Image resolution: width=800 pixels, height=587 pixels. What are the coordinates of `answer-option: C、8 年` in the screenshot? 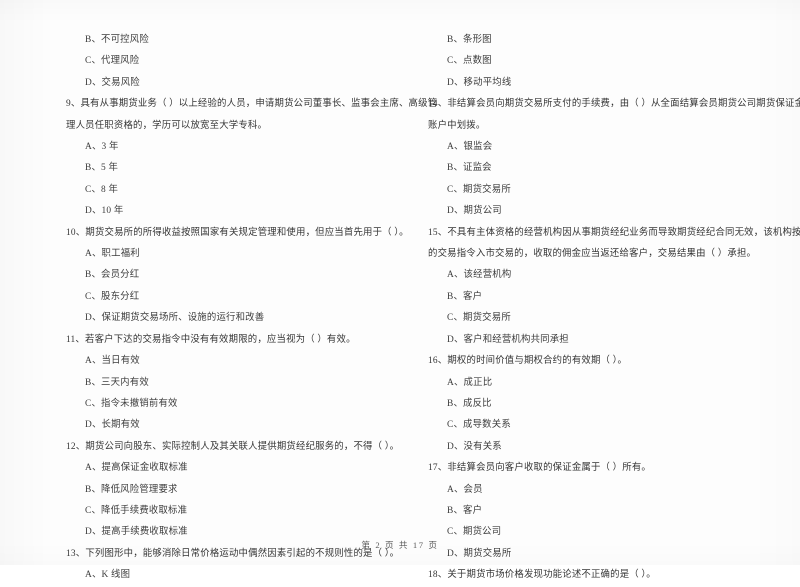 It's located at (102, 189).